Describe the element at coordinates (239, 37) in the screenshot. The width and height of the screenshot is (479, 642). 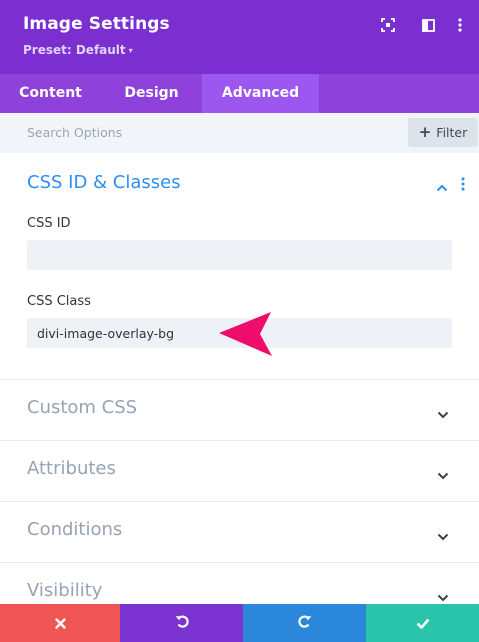
I see `settings-header: Image Settings Preset: Default ▾` at that location.